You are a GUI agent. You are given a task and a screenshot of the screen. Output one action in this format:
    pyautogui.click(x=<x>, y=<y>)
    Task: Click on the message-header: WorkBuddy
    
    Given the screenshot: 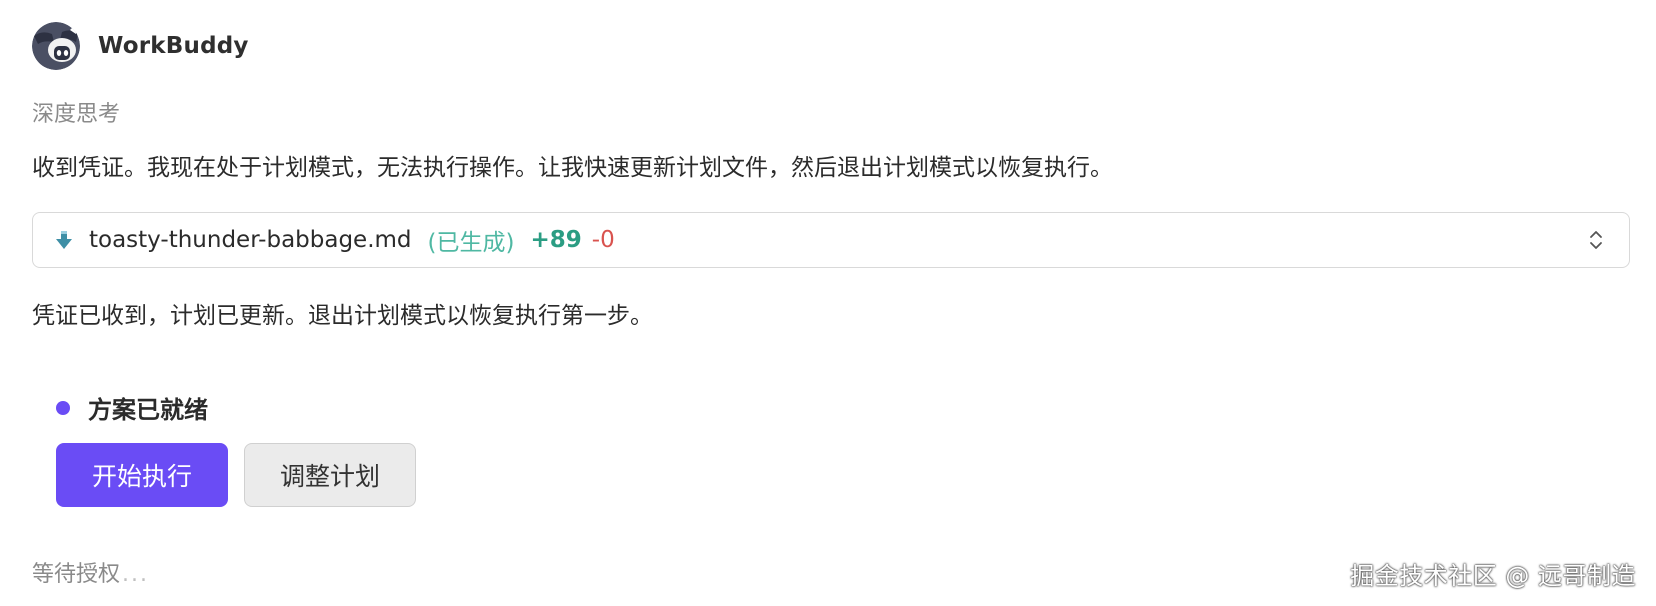 What is the action you would take?
    pyautogui.click(x=140, y=46)
    